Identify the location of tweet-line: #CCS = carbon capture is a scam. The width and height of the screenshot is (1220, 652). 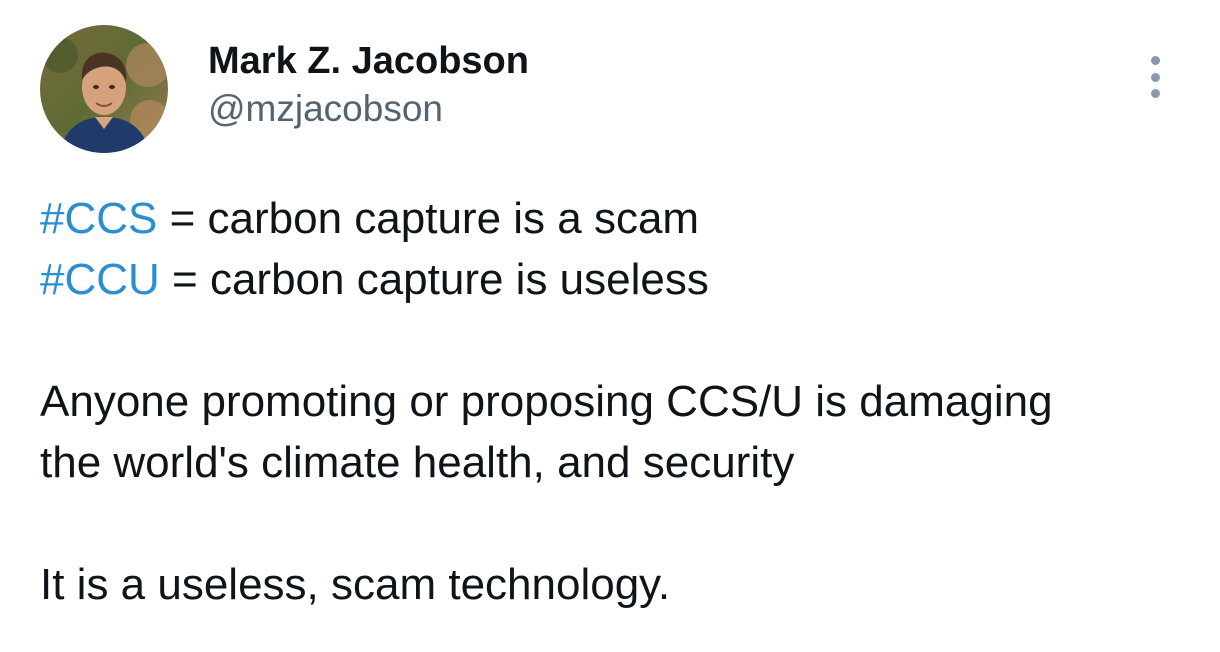
(546, 218).